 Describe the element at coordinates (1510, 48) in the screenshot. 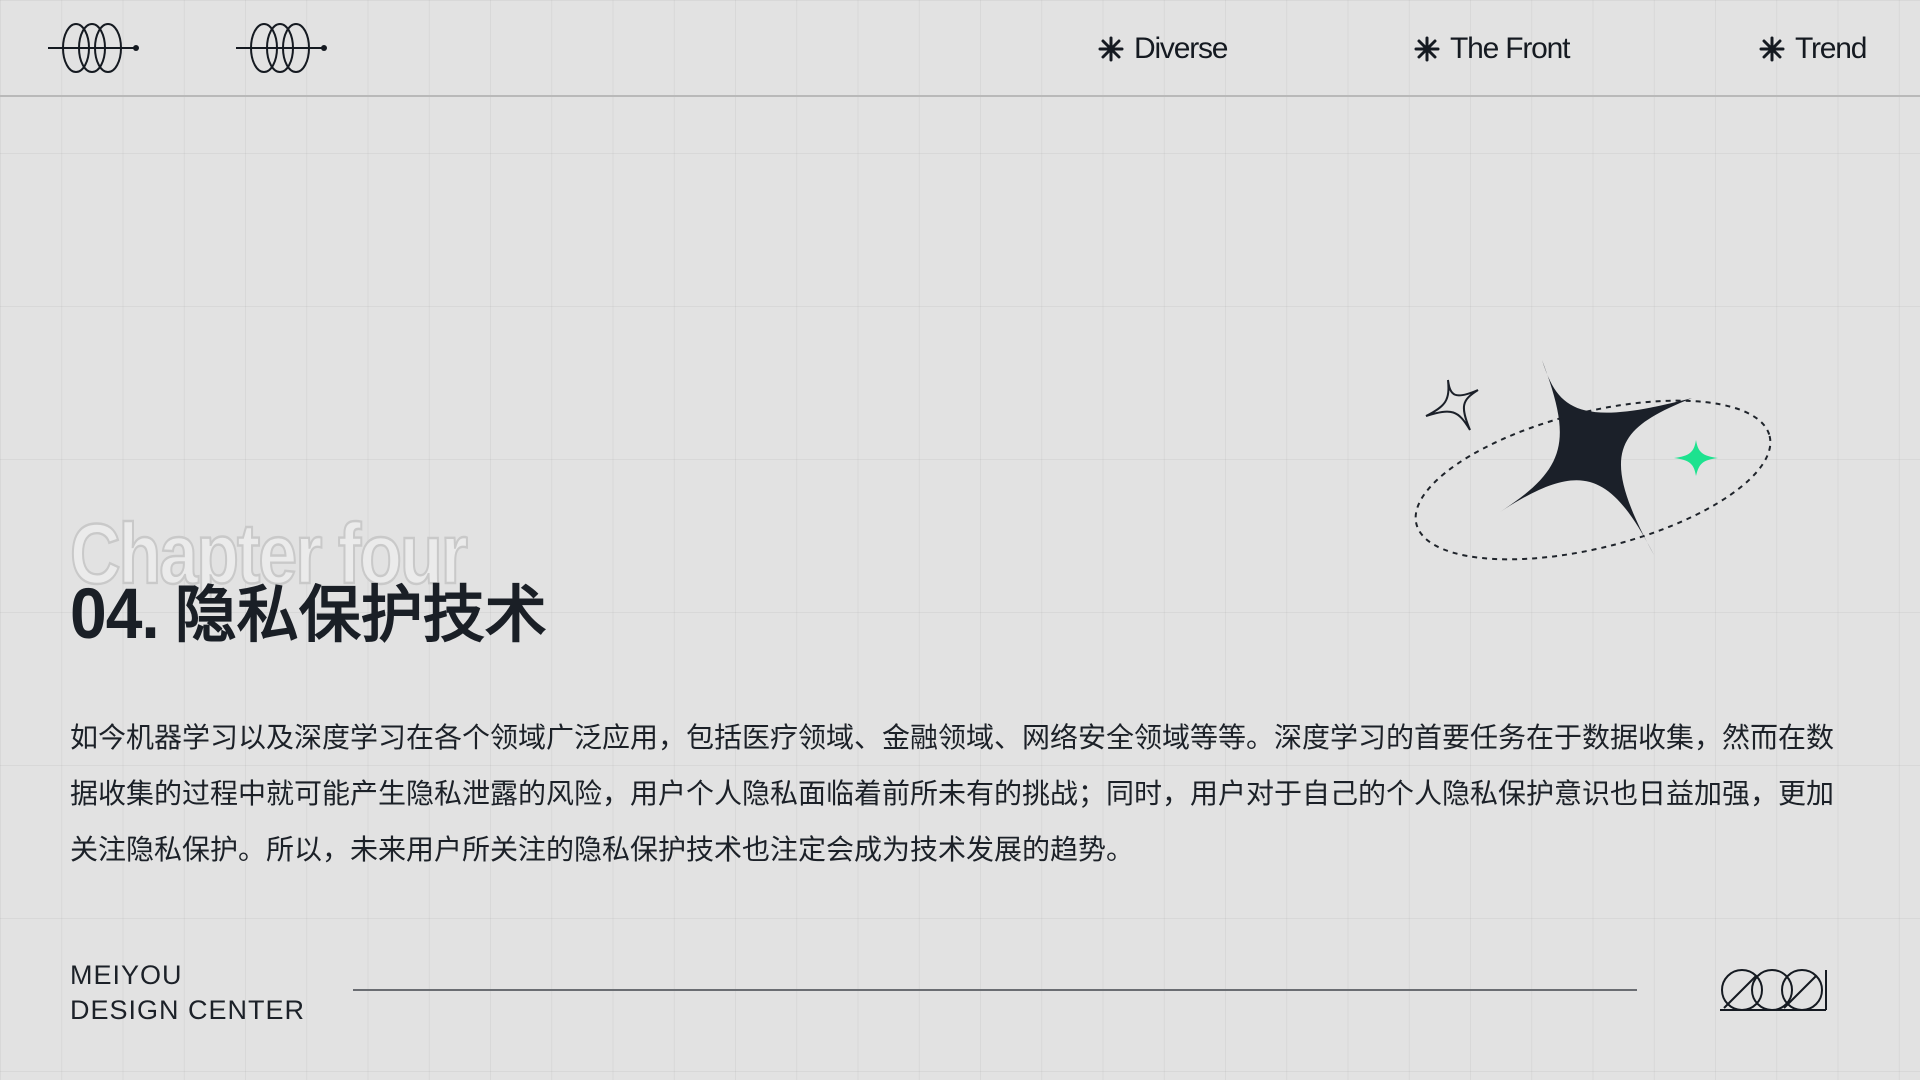

I see `nav-label: The Front` at that location.